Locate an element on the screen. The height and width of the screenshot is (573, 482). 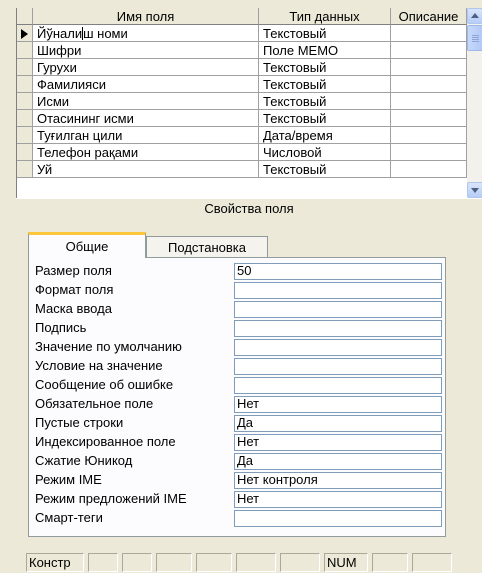
field-name-cell: Туғилган цили is located at coordinates (146, 135).